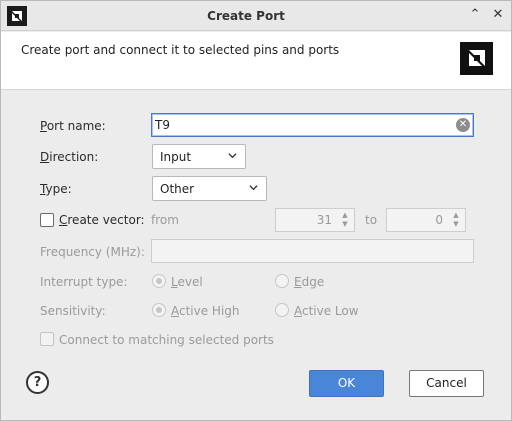 The image size is (512, 421). Describe the element at coordinates (309, 282) in the screenshot. I see `interrupt-edge-label: Edge` at that location.